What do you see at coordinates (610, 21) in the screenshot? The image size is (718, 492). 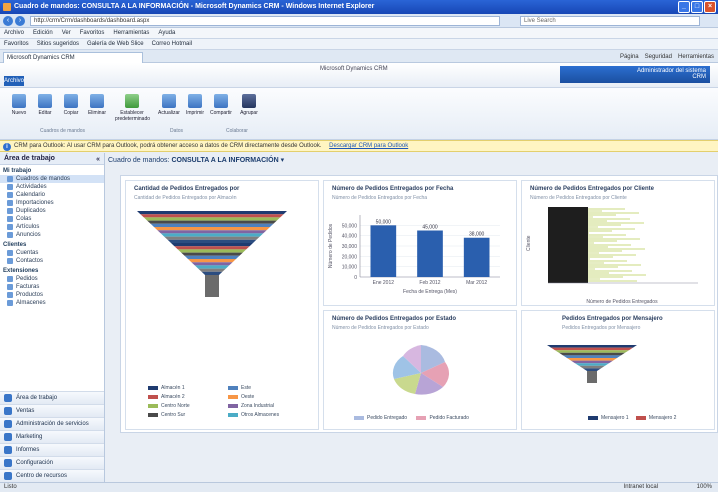 I see `search-input: Live Search` at bounding box center [610, 21].